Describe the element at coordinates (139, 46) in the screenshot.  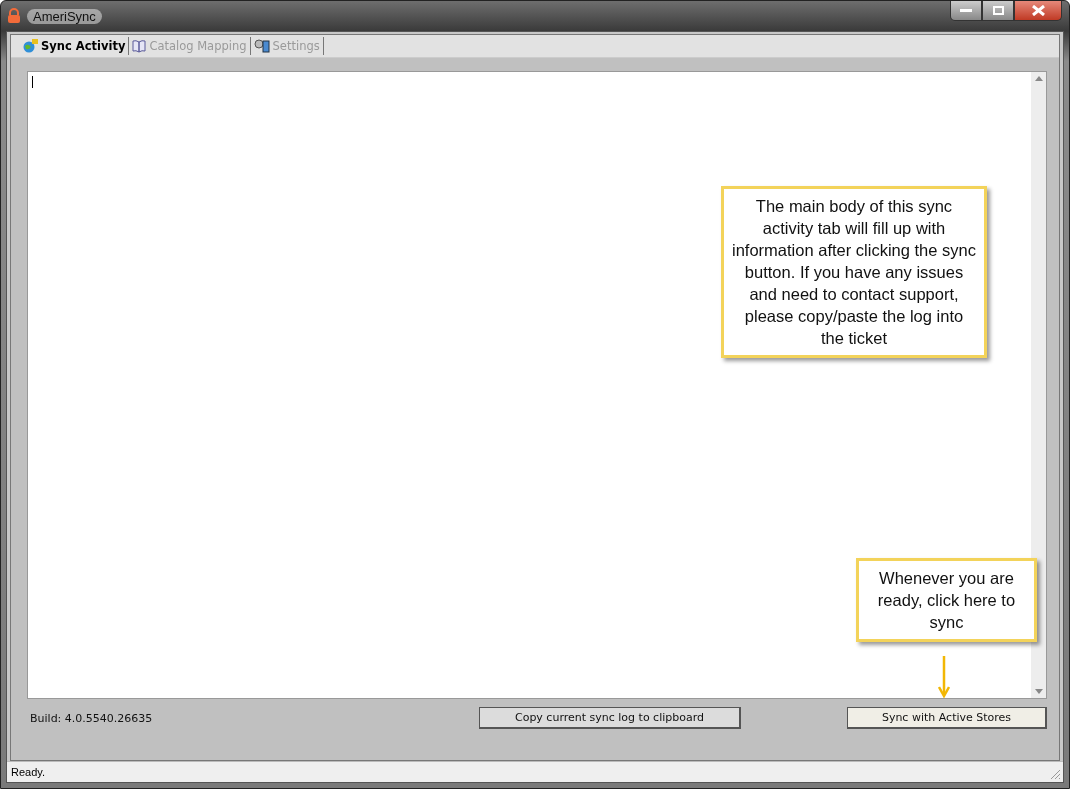
I see `book-icon` at that location.